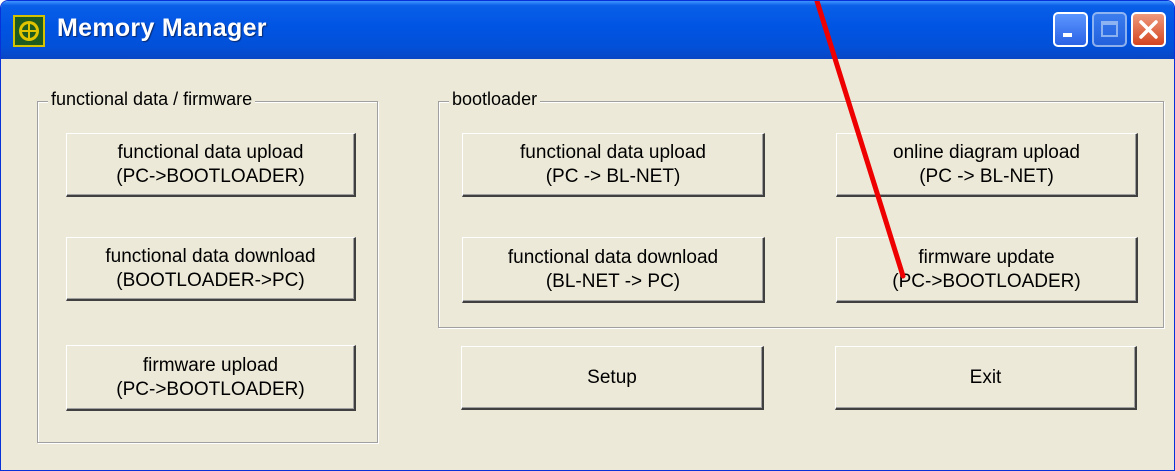 Image resolution: width=1175 pixels, height=471 pixels. Describe the element at coordinates (1070, 29) in the screenshot. I see `minimize-button` at that location.